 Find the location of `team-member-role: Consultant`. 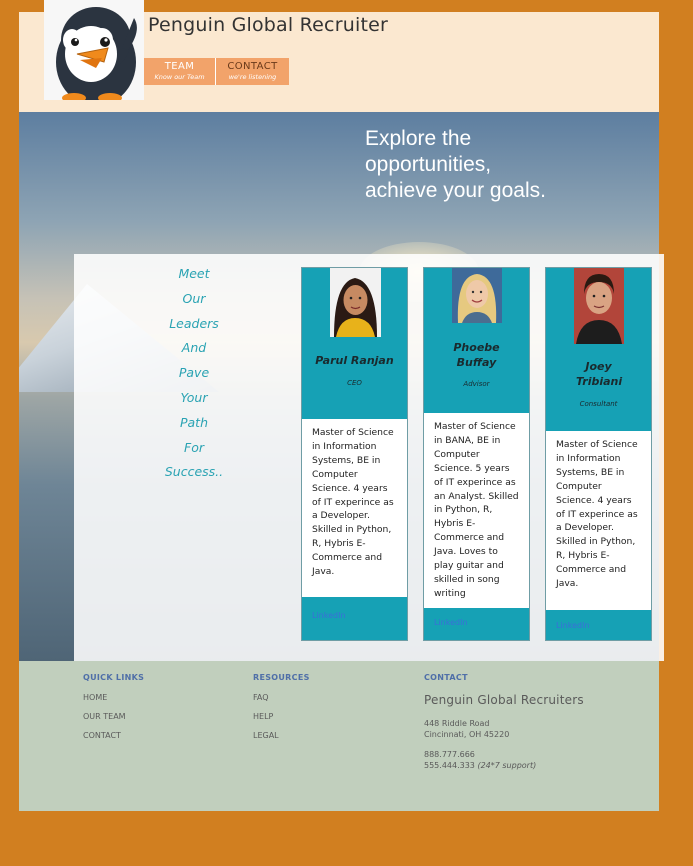

team-member-role: Consultant is located at coordinates (598, 404).